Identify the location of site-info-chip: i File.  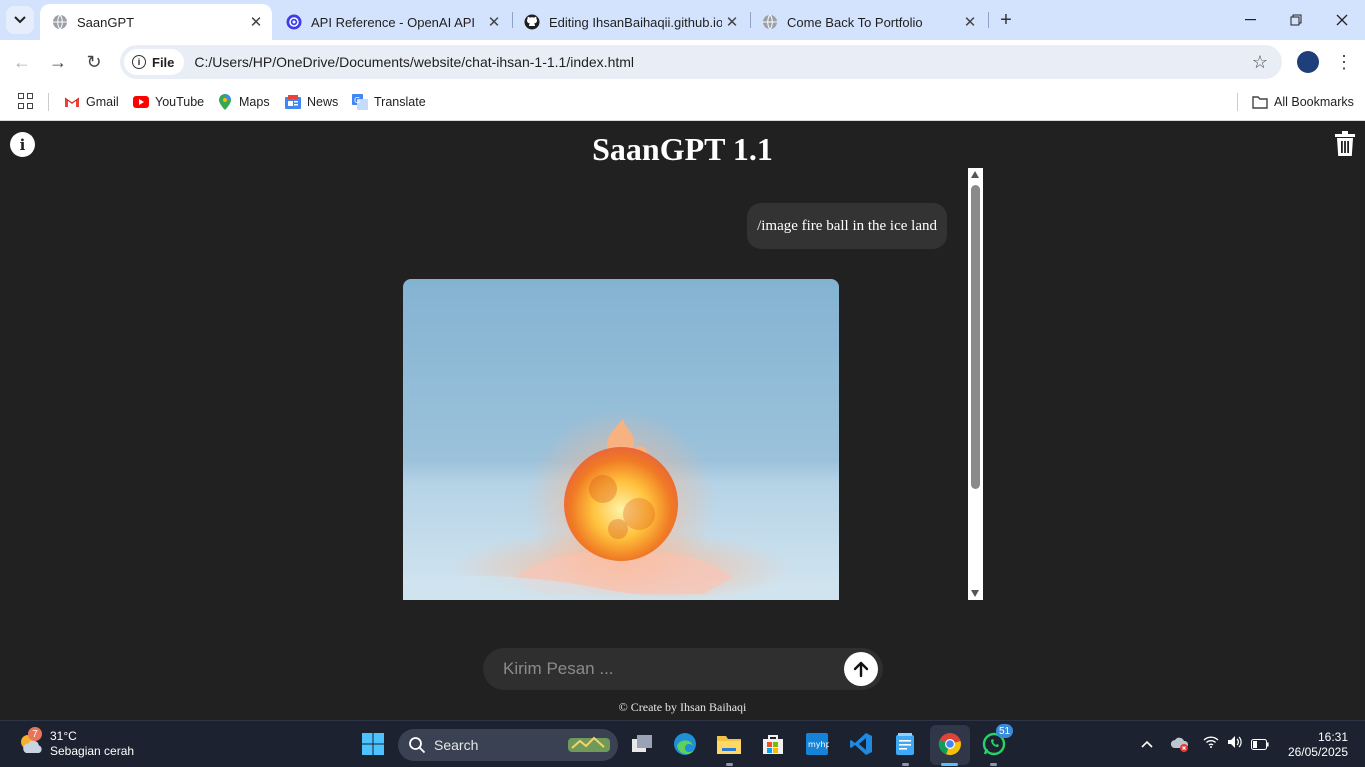
(154, 62).